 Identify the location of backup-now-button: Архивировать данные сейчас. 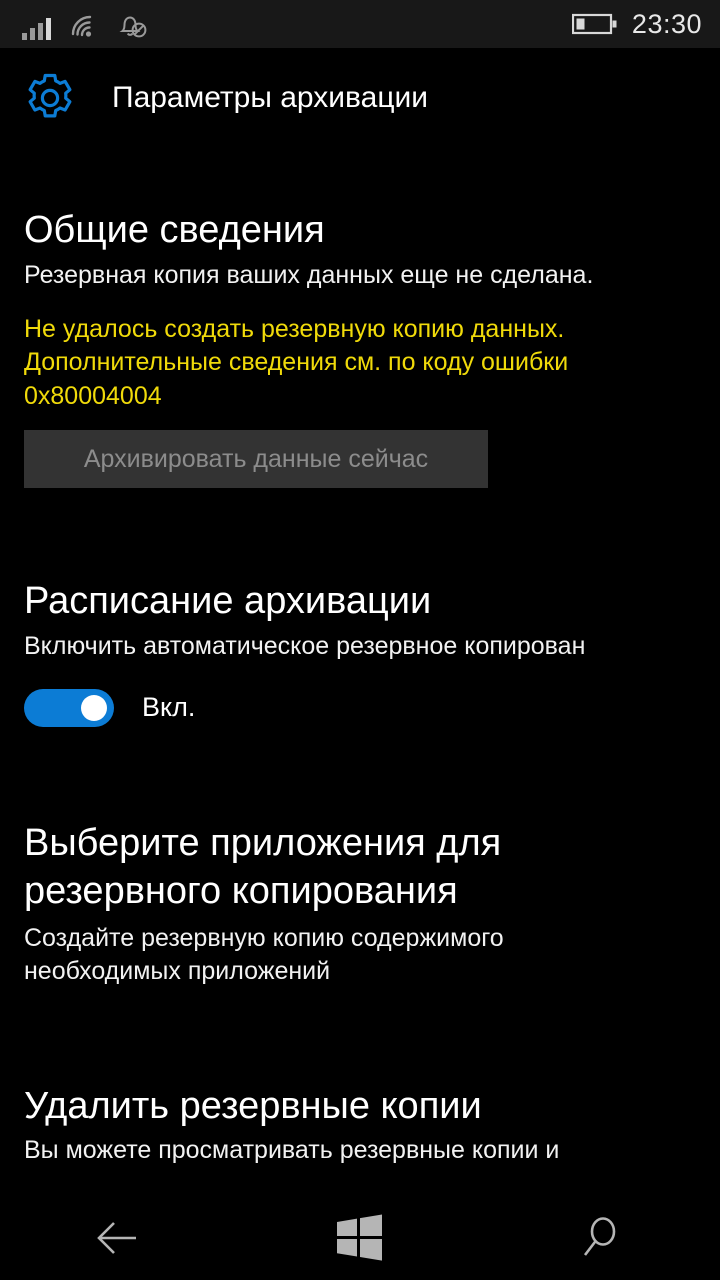
(256, 458).